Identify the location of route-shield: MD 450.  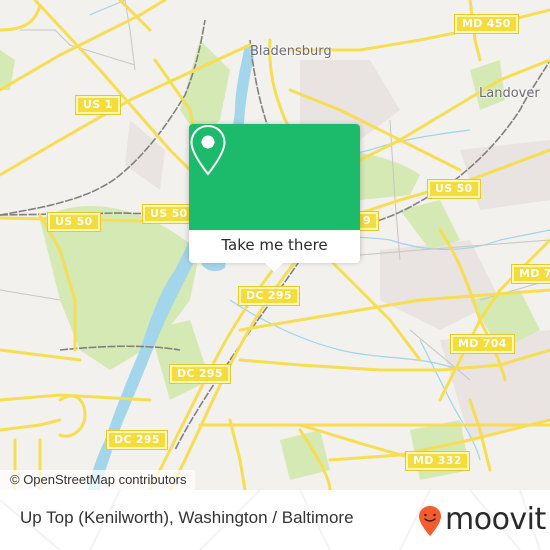
(486, 24).